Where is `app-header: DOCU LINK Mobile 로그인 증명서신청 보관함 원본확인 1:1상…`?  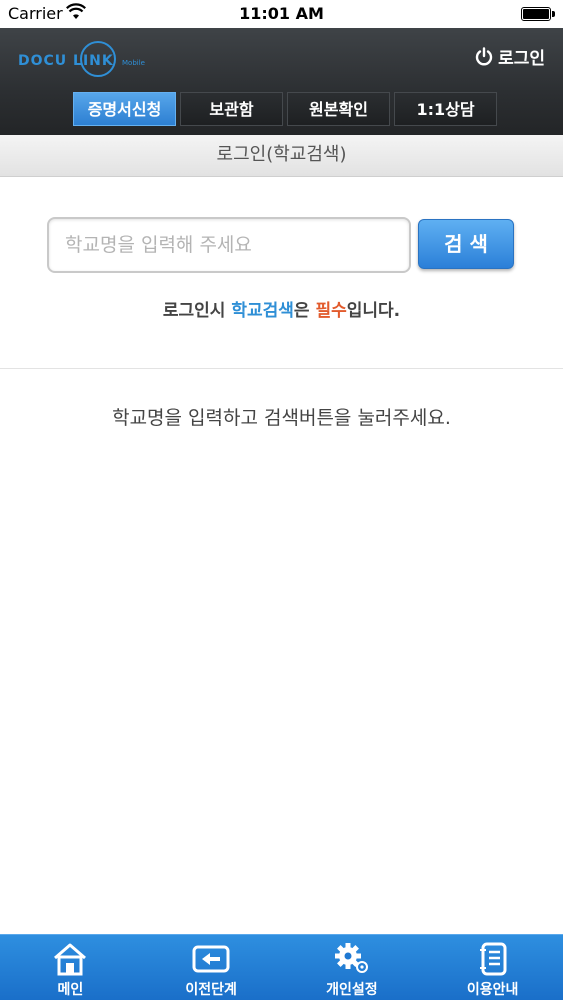
app-header: DOCU LINK Mobile 로그인 증명서신청 보관함 원본확인 1:1상… is located at coordinates (281, 81).